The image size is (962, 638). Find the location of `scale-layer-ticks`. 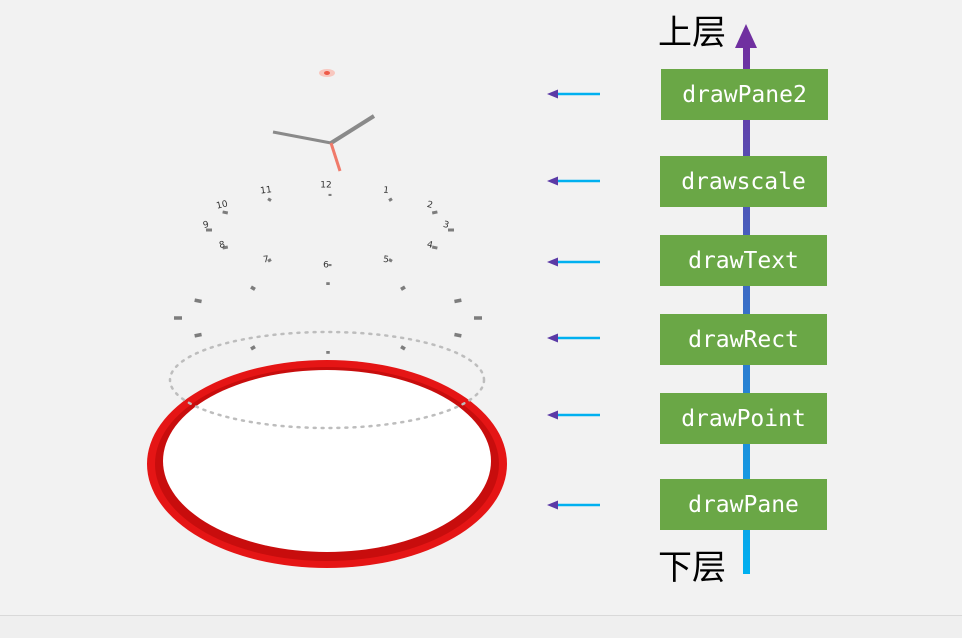

scale-layer-ticks is located at coordinates (330, 230).